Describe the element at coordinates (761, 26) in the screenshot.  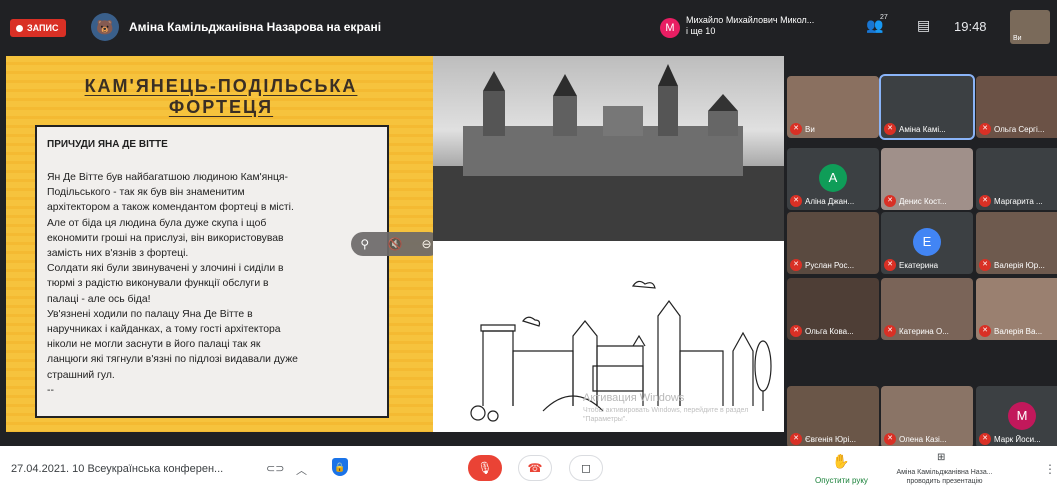
I see `speaker-name: Михайло Михайлович Микол... і ще 10` at that location.